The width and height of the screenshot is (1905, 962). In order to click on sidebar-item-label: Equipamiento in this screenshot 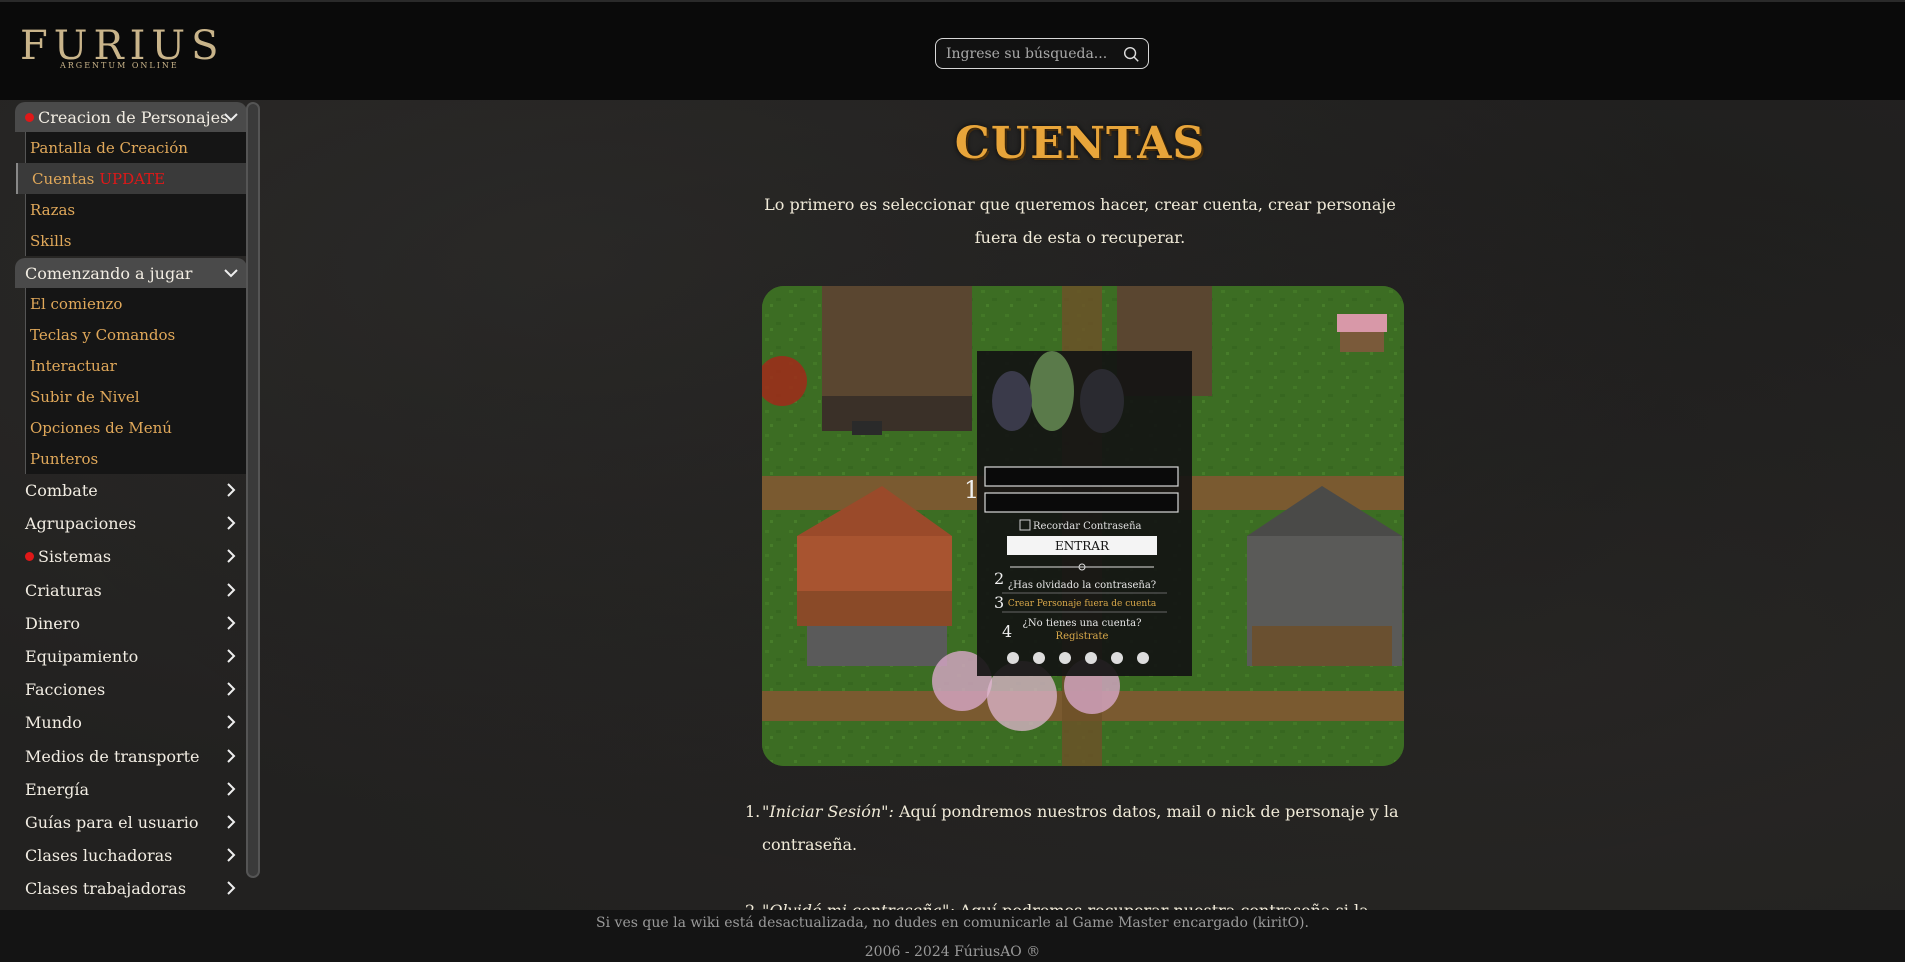, I will do `click(82, 657)`.